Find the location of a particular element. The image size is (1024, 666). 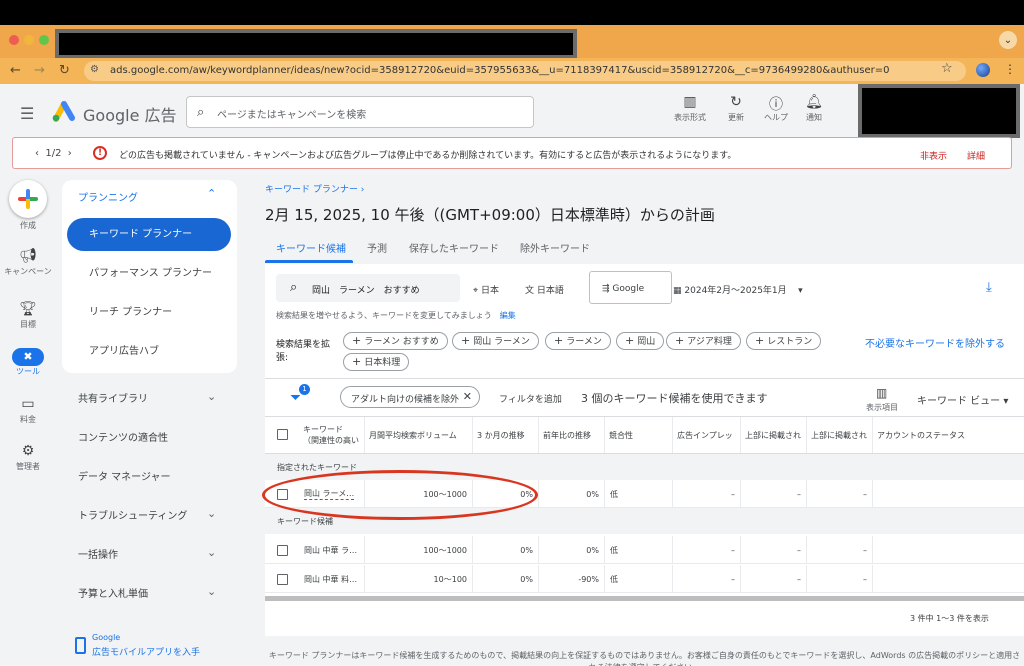

chip-label: ラーメン おすすめ is located at coordinates (401, 342).